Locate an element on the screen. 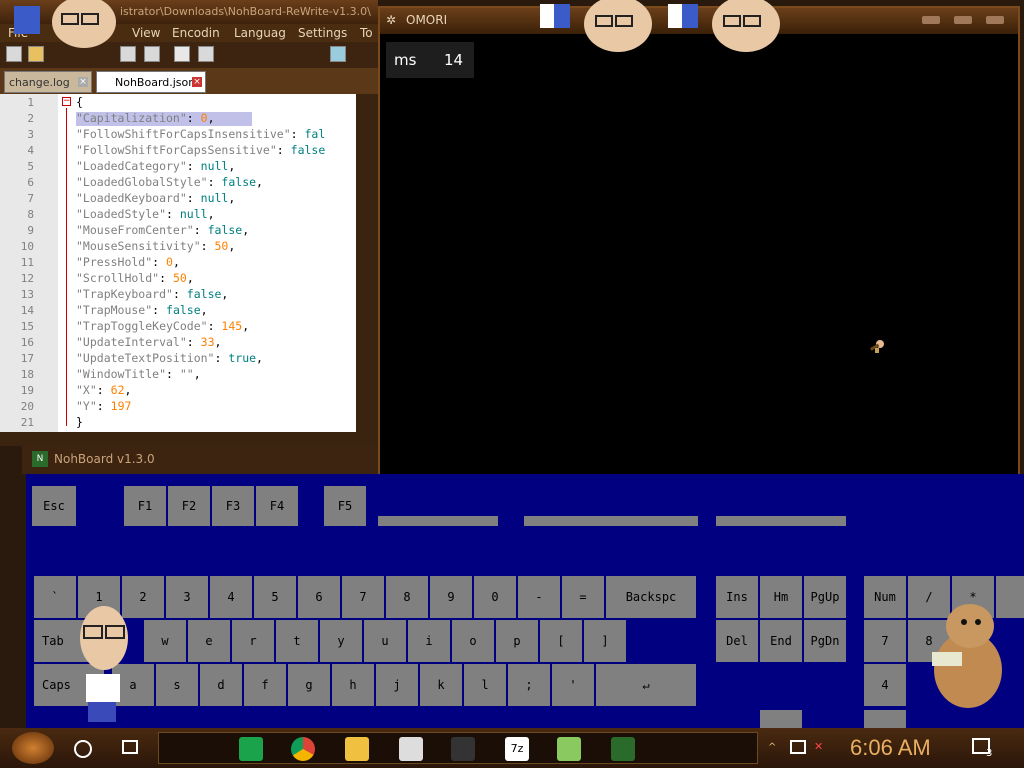 This screenshot has height=768, width=1024. key-quote: ' is located at coordinates (573, 685).